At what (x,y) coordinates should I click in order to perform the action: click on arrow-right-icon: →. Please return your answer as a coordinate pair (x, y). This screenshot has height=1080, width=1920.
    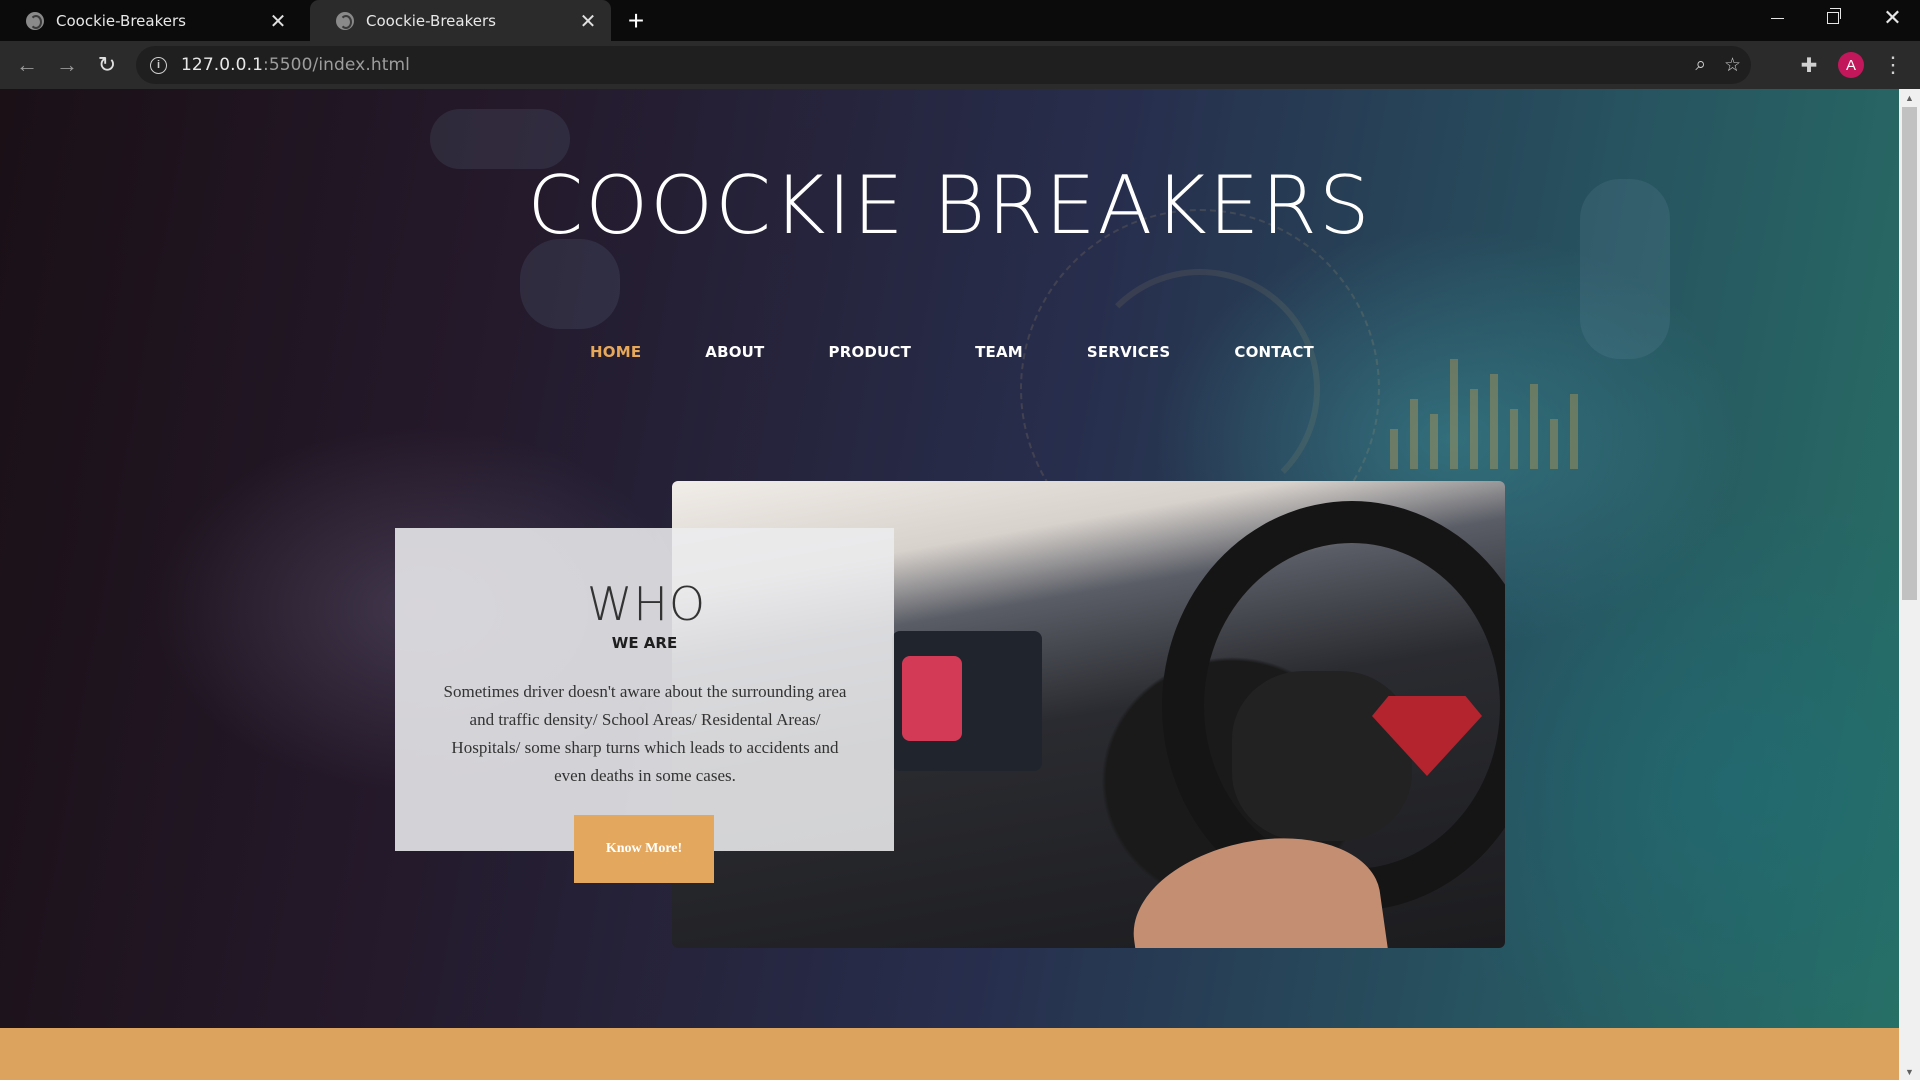
    Looking at the image, I should click on (67, 65).